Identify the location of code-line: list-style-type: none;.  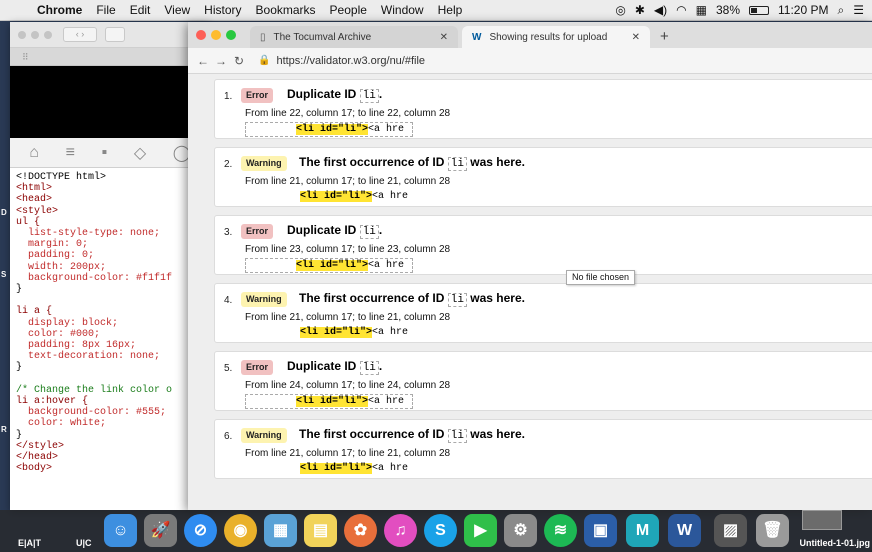
(88, 234).